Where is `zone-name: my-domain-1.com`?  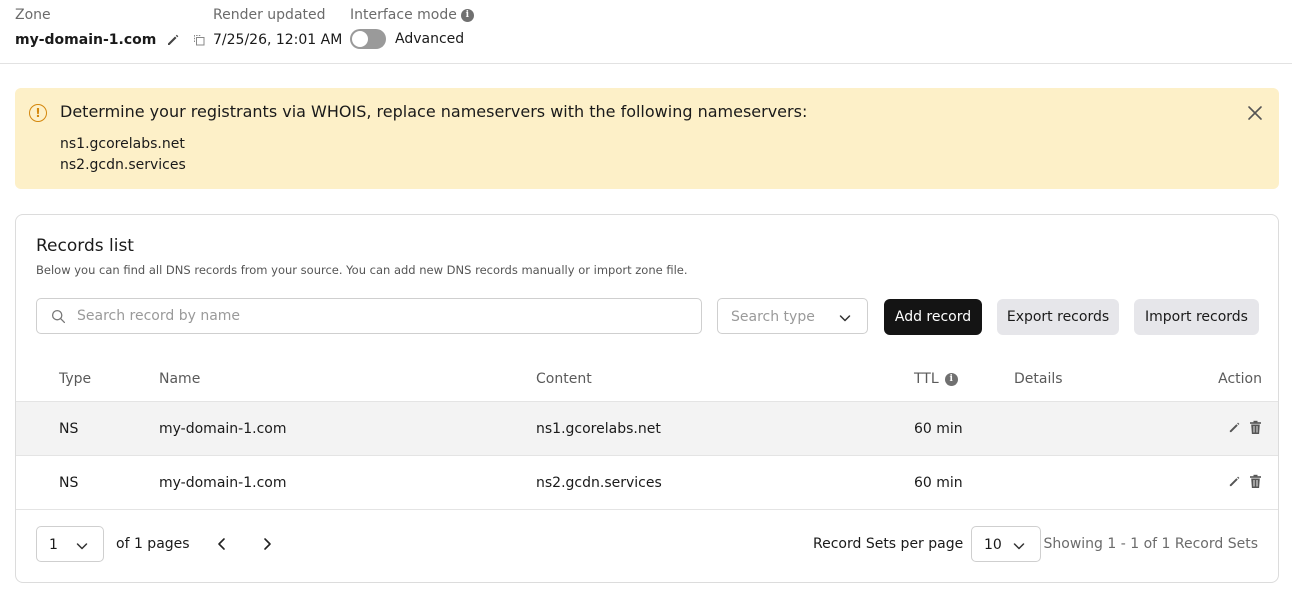 zone-name: my-domain-1.com is located at coordinates (86, 40).